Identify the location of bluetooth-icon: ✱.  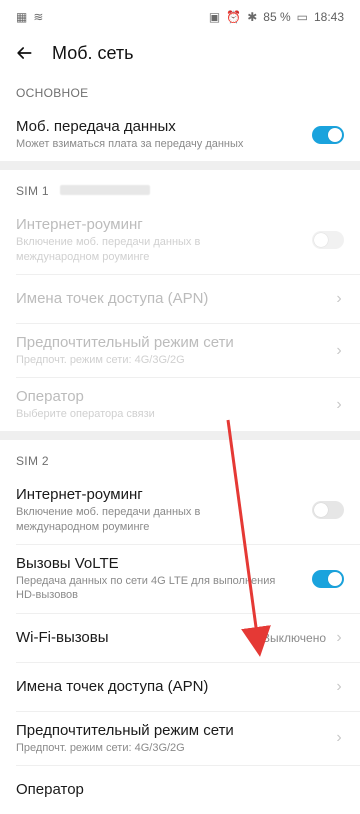
(252, 17).